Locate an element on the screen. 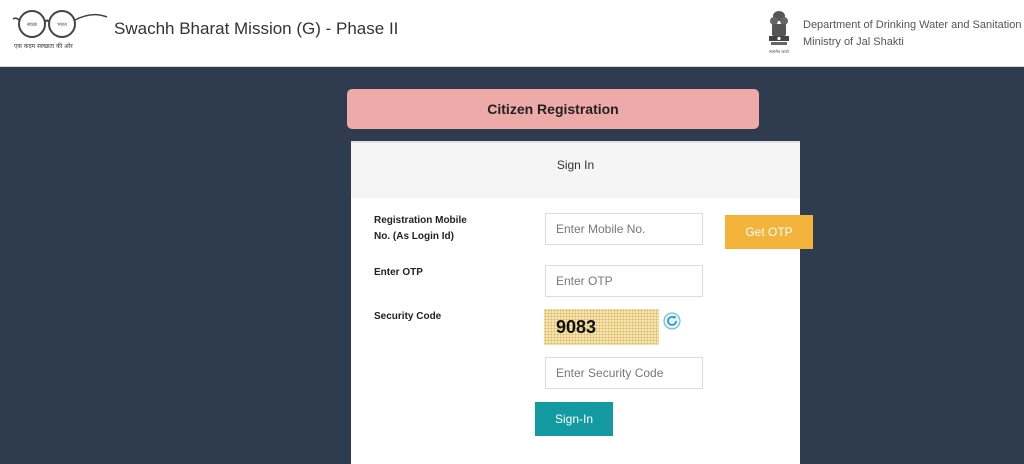 This screenshot has height=464, width=1024. swachh-bharat-logo: स्वच्छ भारत एक कदम स्वच्छता की ओर is located at coordinates (60, 32).